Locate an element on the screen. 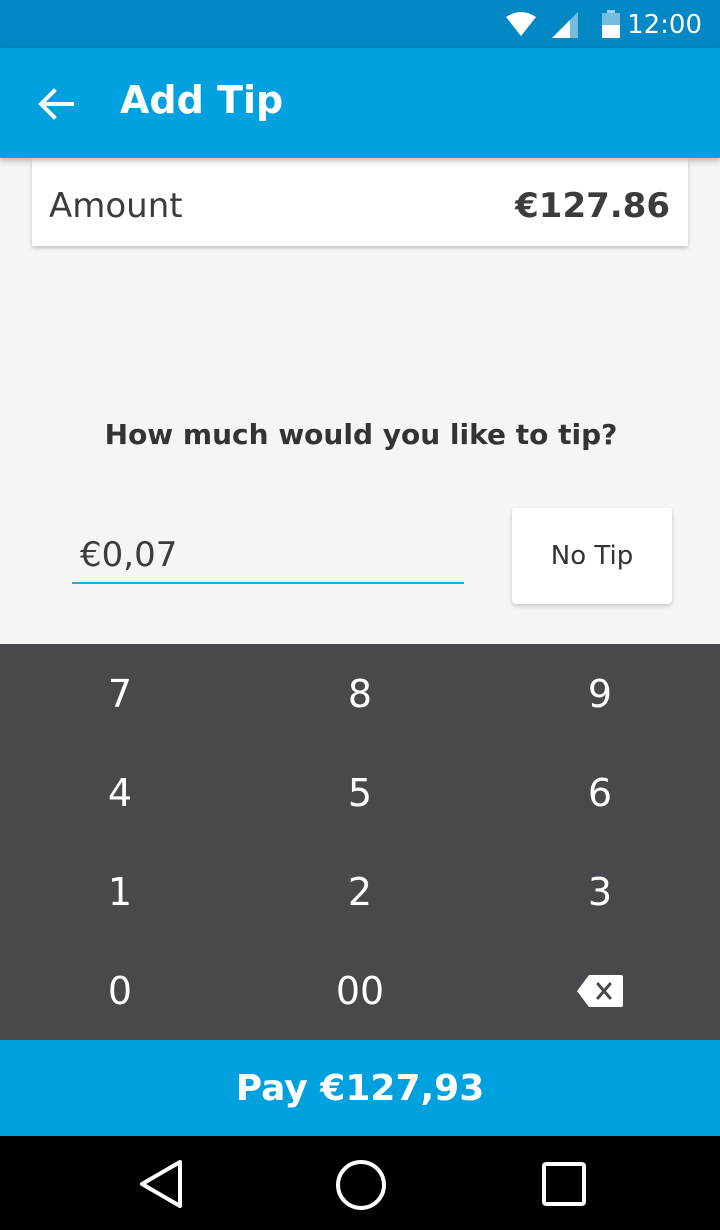  amount-card: Amount €127.86 is located at coordinates (360, 202).